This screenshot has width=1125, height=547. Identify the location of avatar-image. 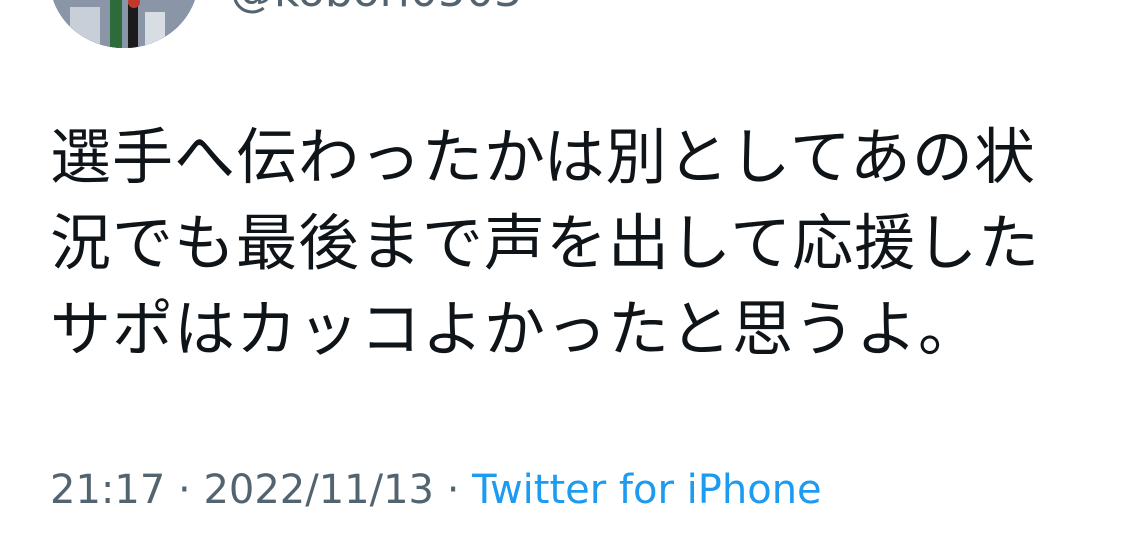
(124, 24).